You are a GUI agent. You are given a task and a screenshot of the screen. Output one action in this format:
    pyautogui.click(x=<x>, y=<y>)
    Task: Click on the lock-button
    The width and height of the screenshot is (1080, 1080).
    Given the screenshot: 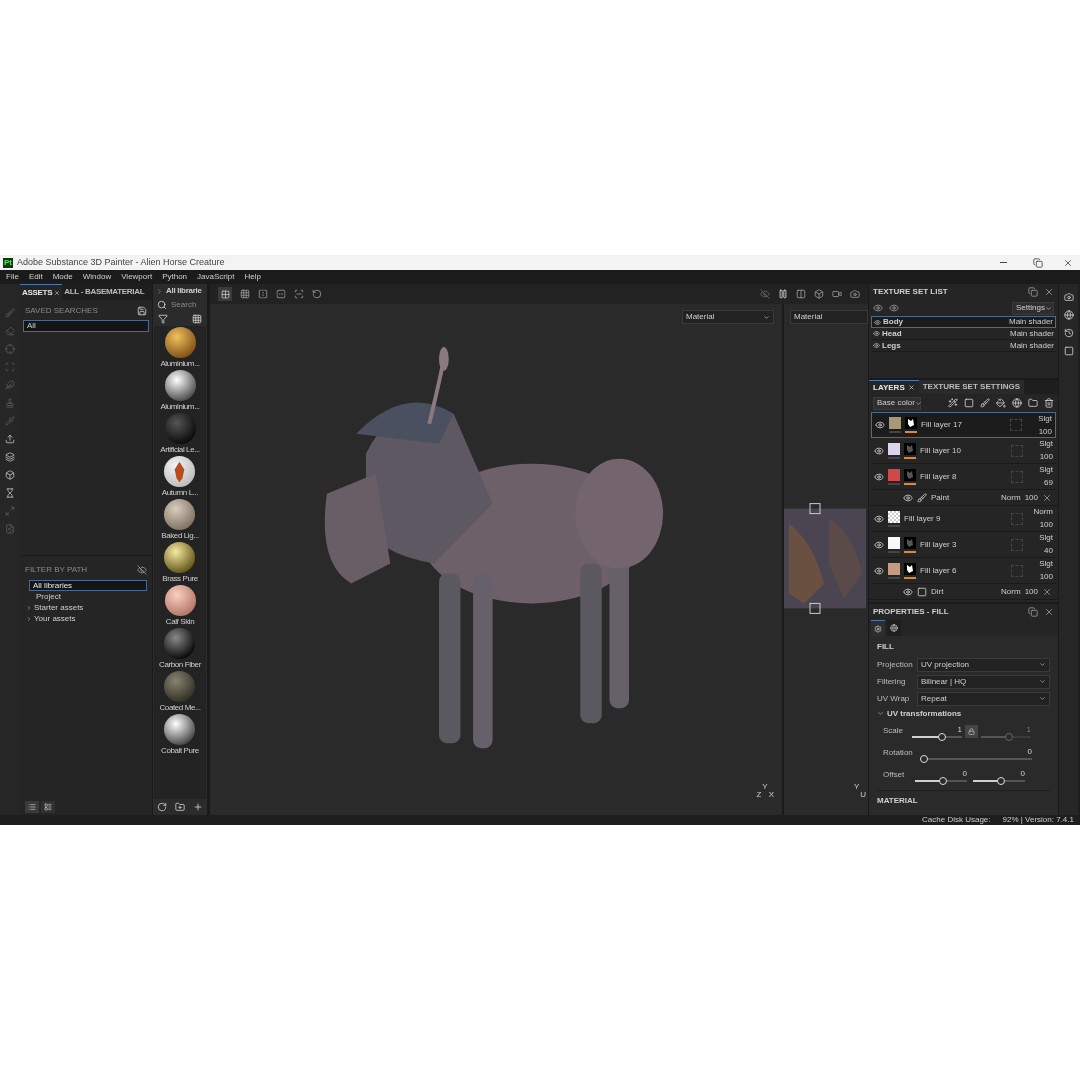 What is the action you would take?
    pyautogui.click(x=971, y=731)
    